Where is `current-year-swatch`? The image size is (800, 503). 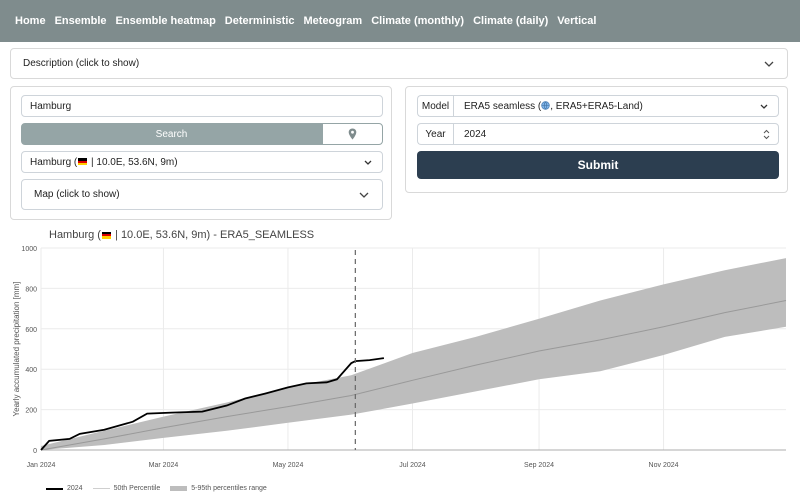
current-year-swatch is located at coordinates (54, 488).